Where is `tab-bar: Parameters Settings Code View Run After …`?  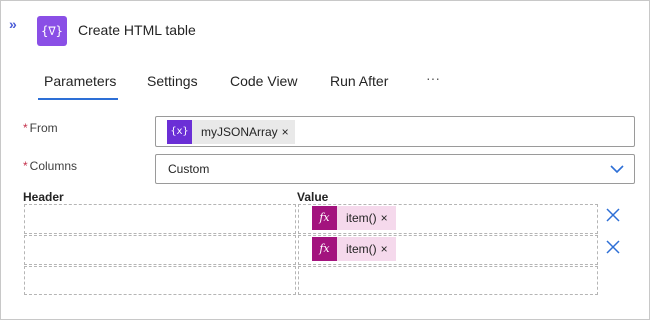 tab-bar: Parameters Settings Code View Run After … is located at coordinates (325, 85).